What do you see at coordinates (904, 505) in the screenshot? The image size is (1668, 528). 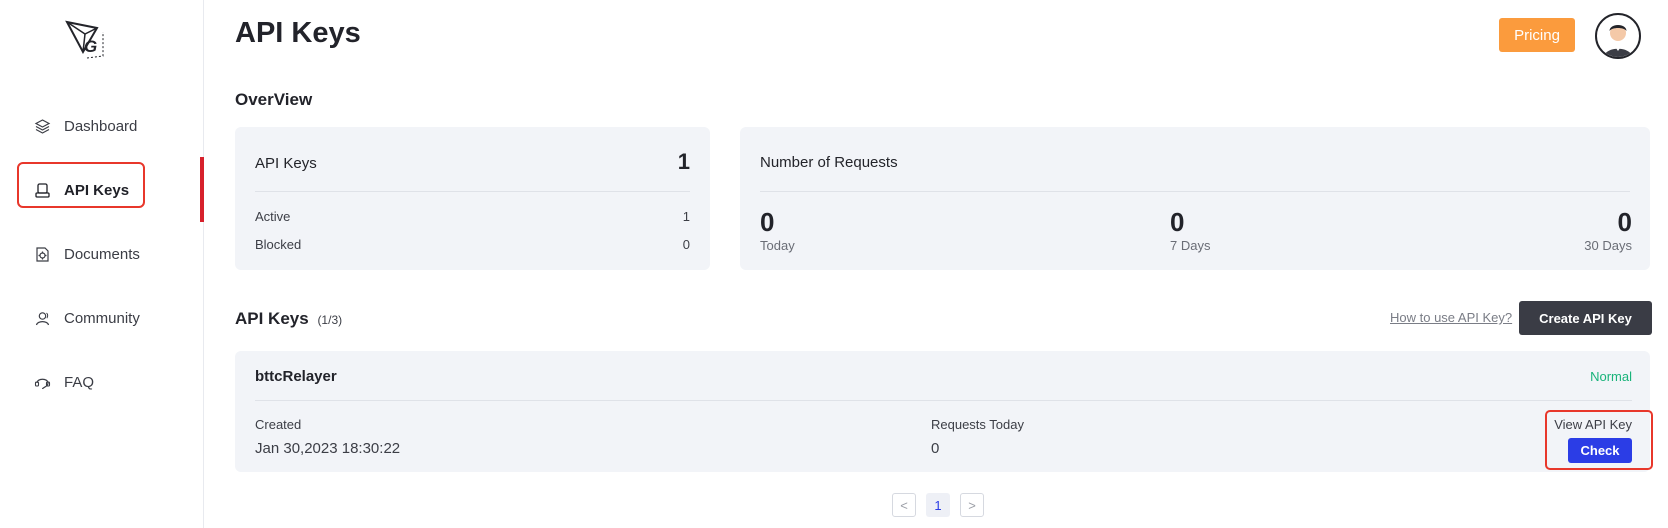 I see `pagination-prev-button: <` at bounding box center [904, 505].